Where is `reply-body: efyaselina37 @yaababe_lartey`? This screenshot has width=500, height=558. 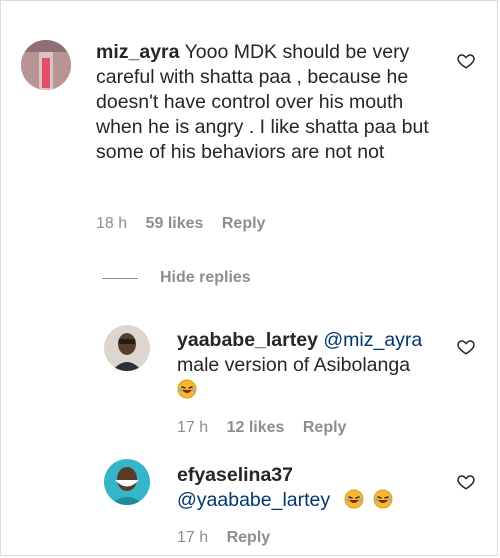 reply-body: efyaselina37 @yaababe_lartey is located at coordinates (312, 488).